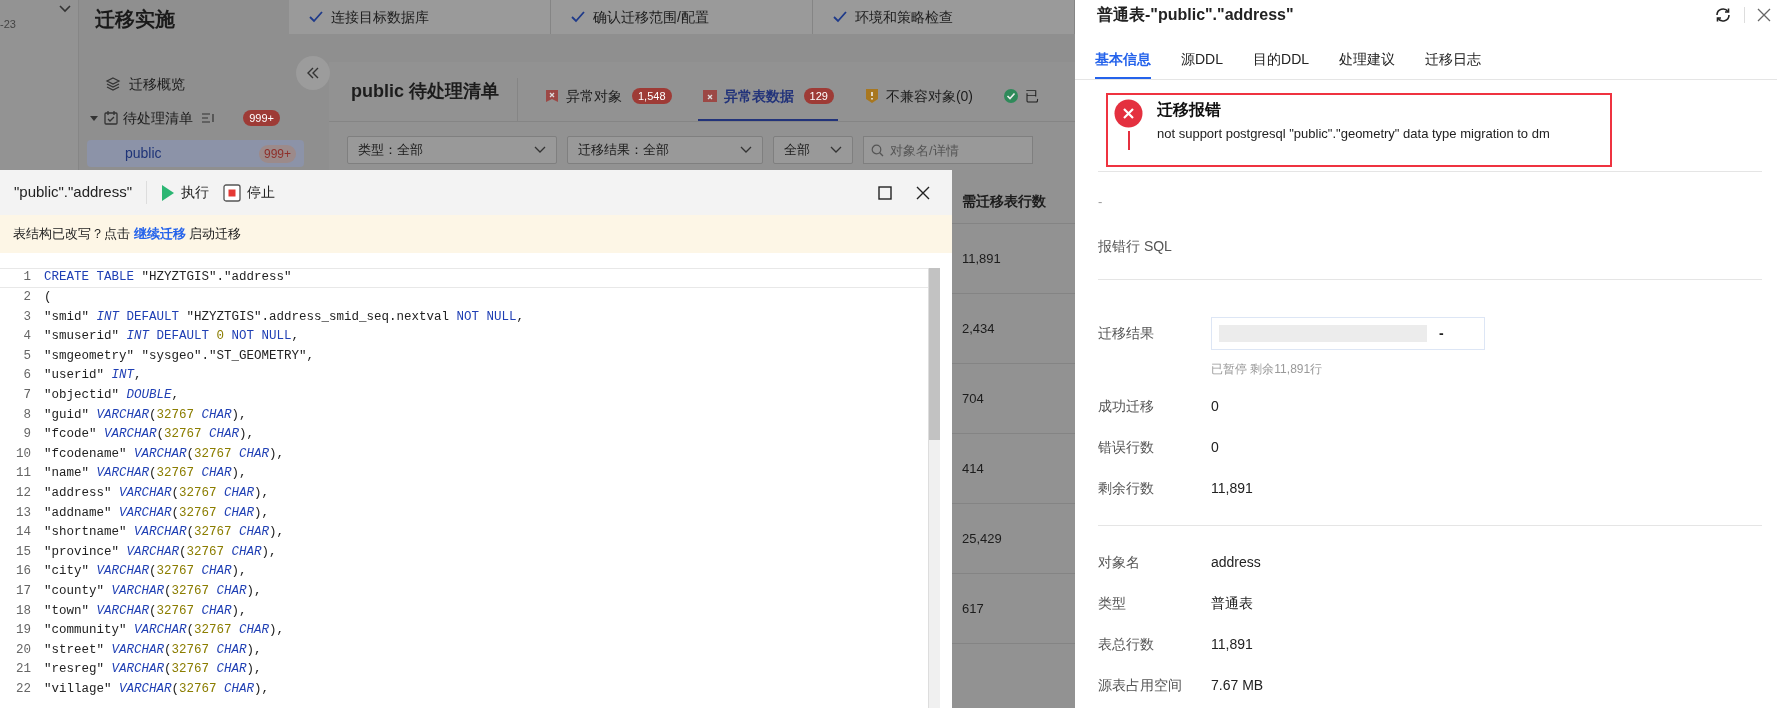  I want to click on code-line: "fcode" VARCHAR(32767 CHAR),, so click(149, 435).